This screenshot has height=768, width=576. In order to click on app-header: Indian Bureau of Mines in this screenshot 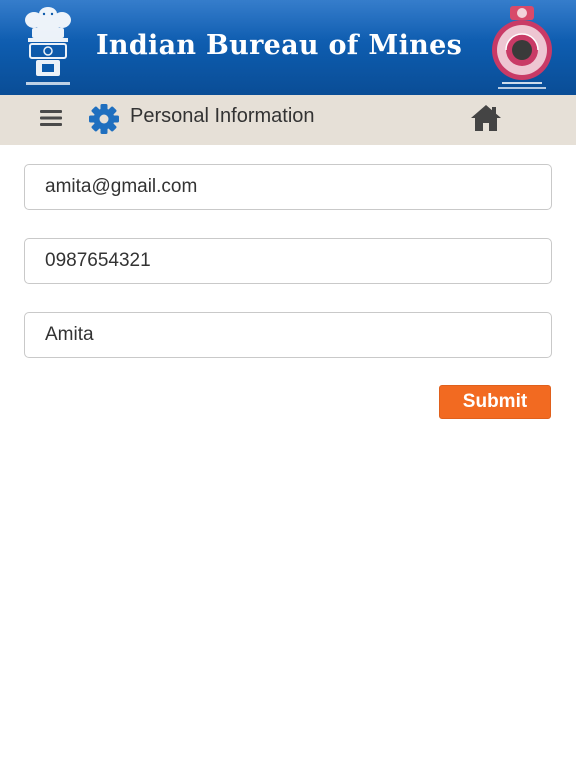, I will do `click(288, 47)`.